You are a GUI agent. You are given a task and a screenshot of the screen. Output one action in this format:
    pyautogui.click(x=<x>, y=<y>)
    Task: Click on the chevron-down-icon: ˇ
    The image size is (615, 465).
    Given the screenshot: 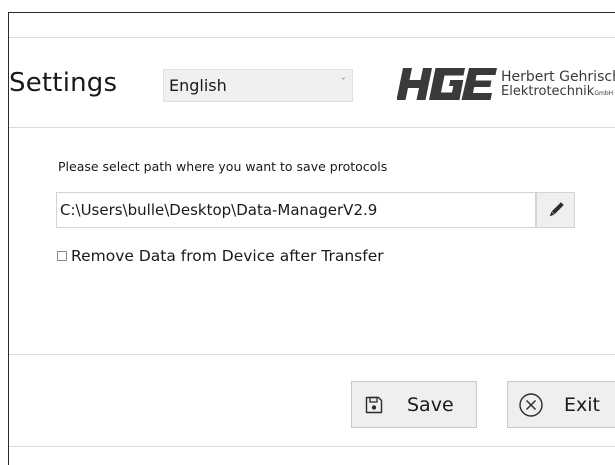 What is the action you would take?
    pyautogui.click(x=343, y=82)
    